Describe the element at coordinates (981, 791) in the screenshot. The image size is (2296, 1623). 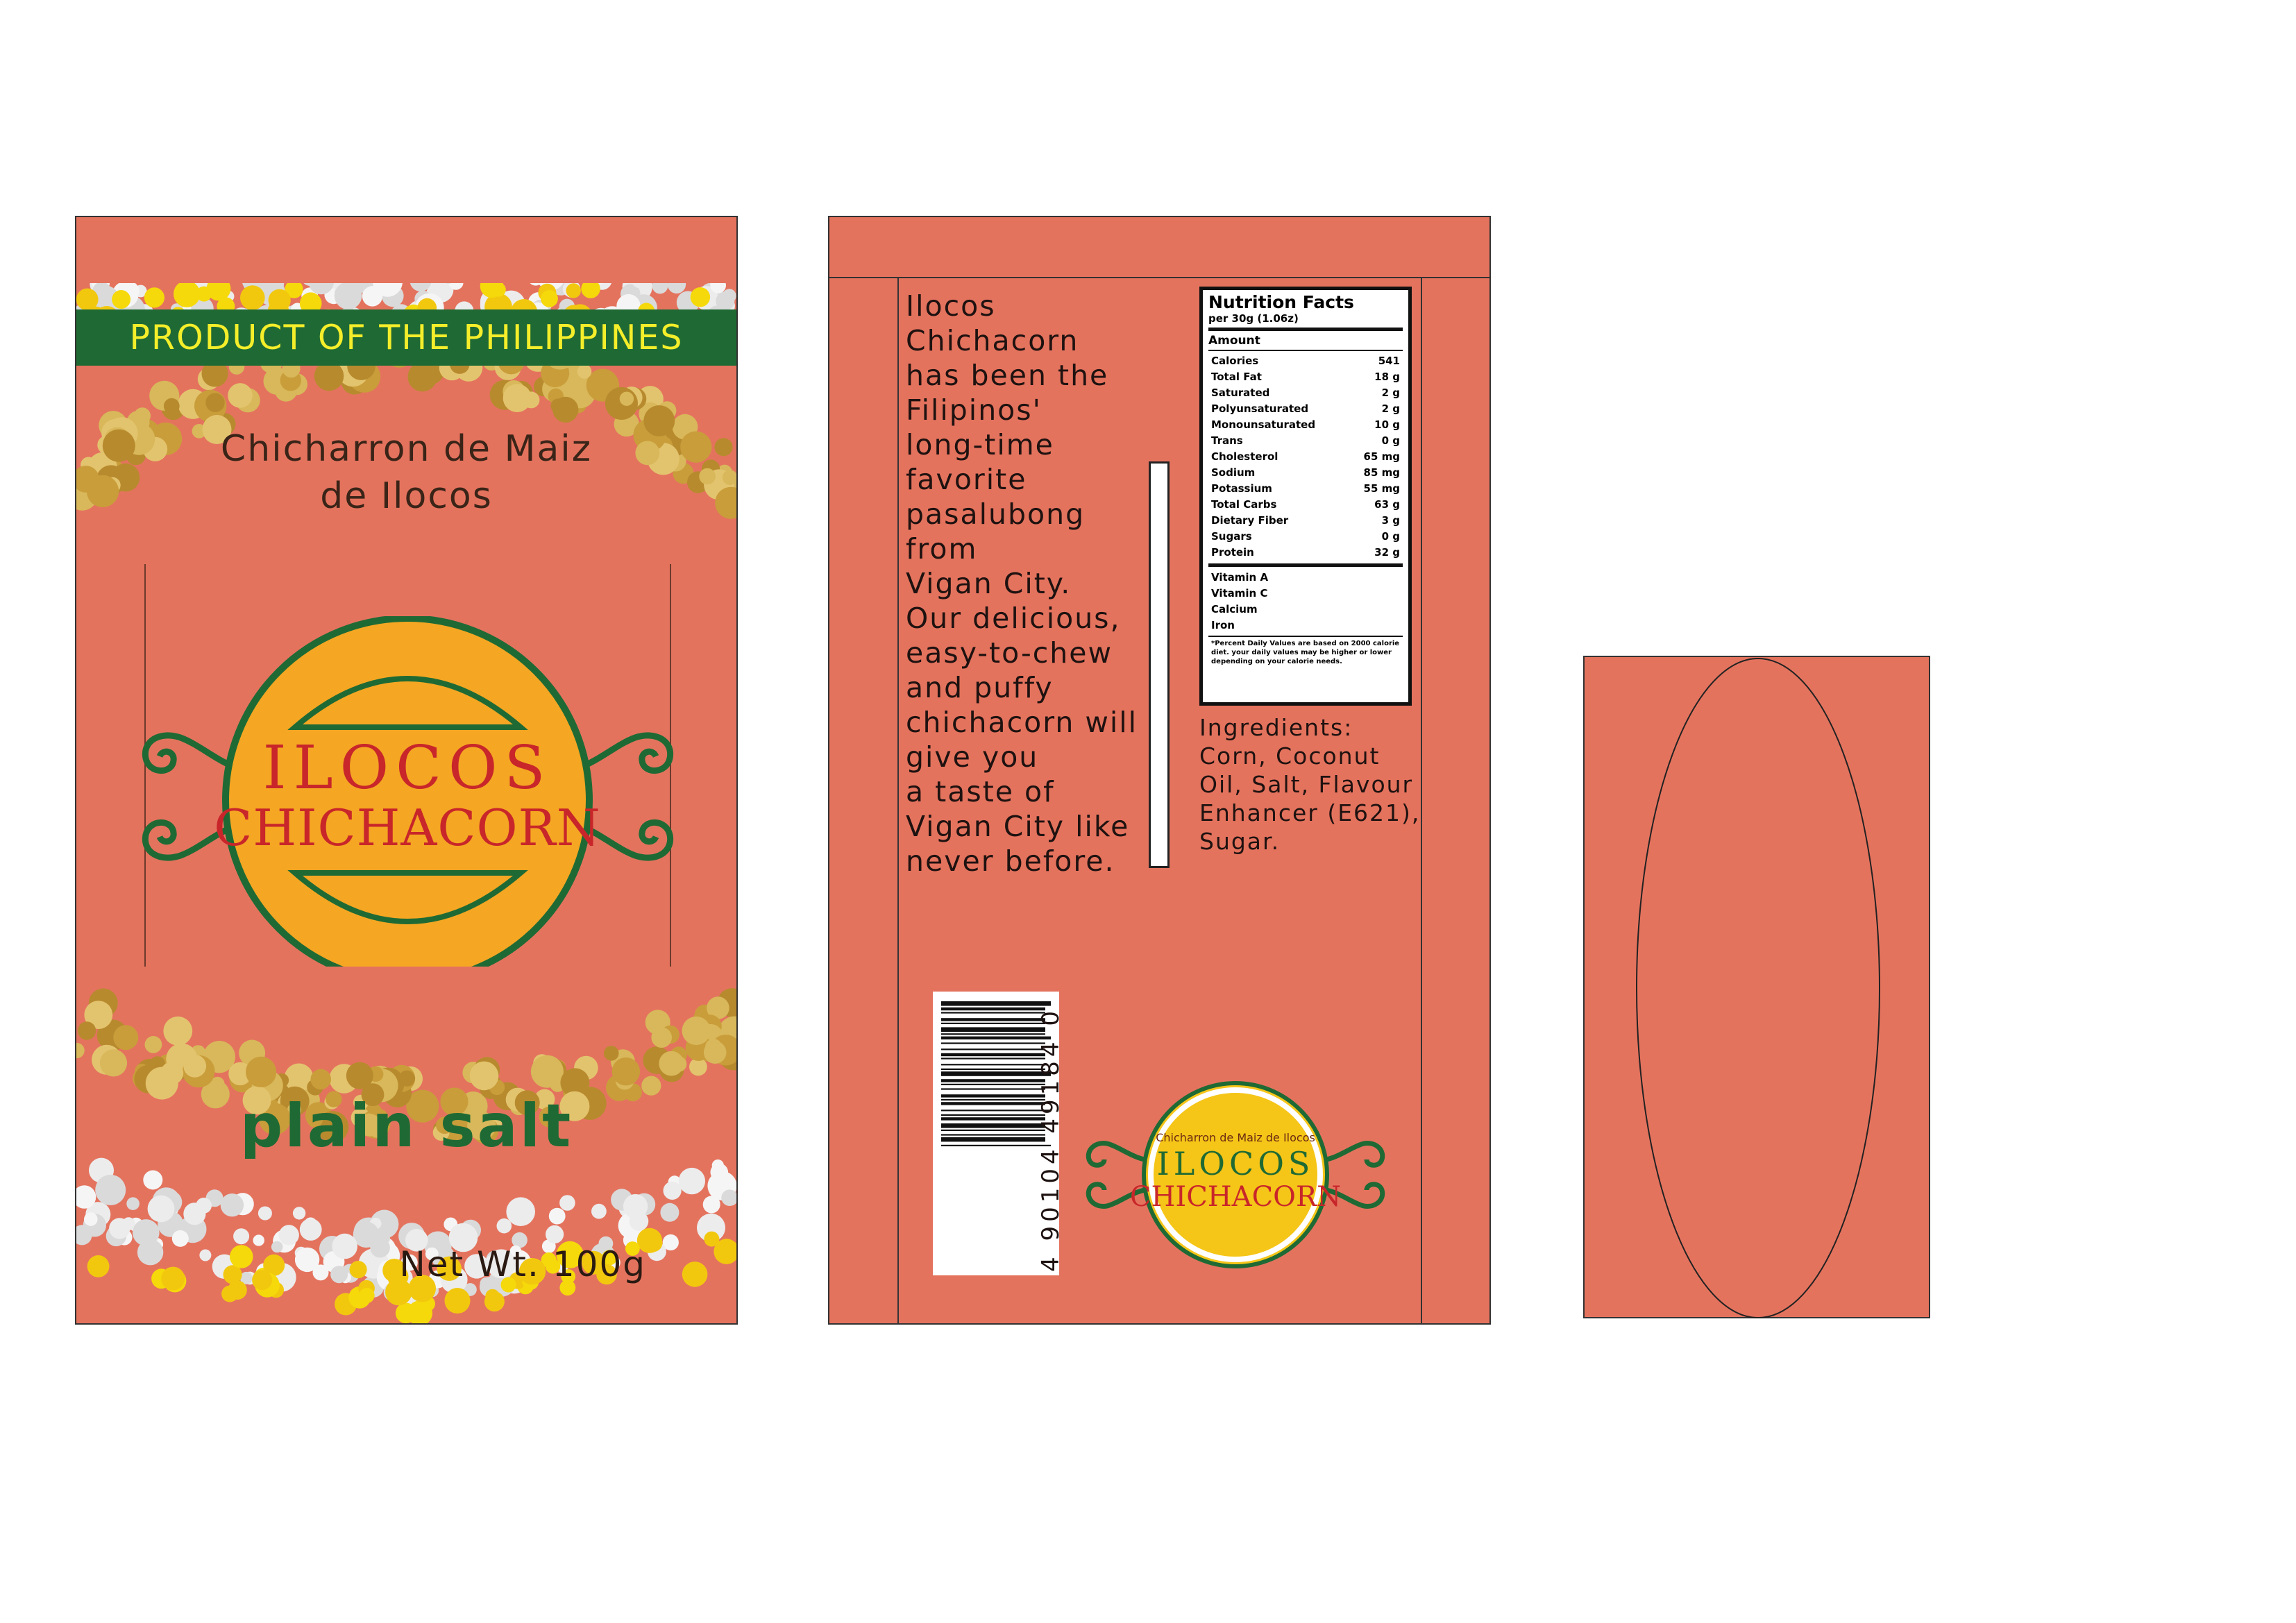
I see `story-line: a taste of` at that location.